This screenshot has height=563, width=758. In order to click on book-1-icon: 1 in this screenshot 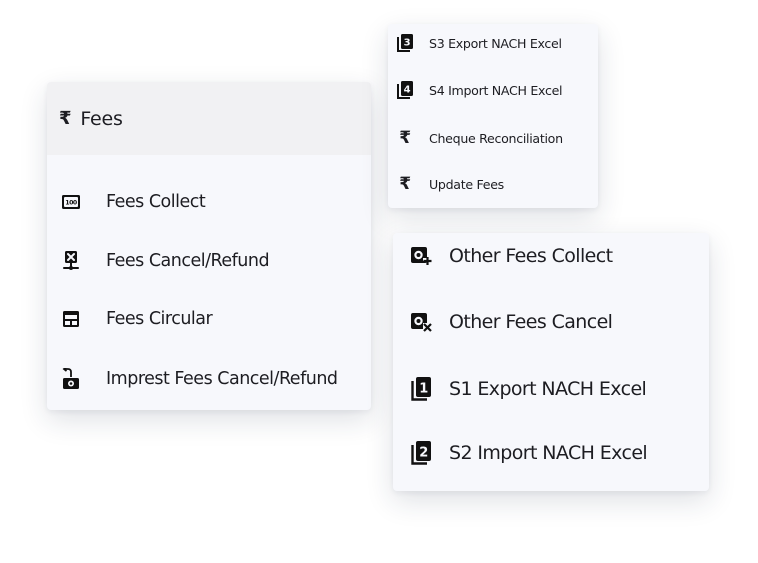, I will do `click(421, 389)`.